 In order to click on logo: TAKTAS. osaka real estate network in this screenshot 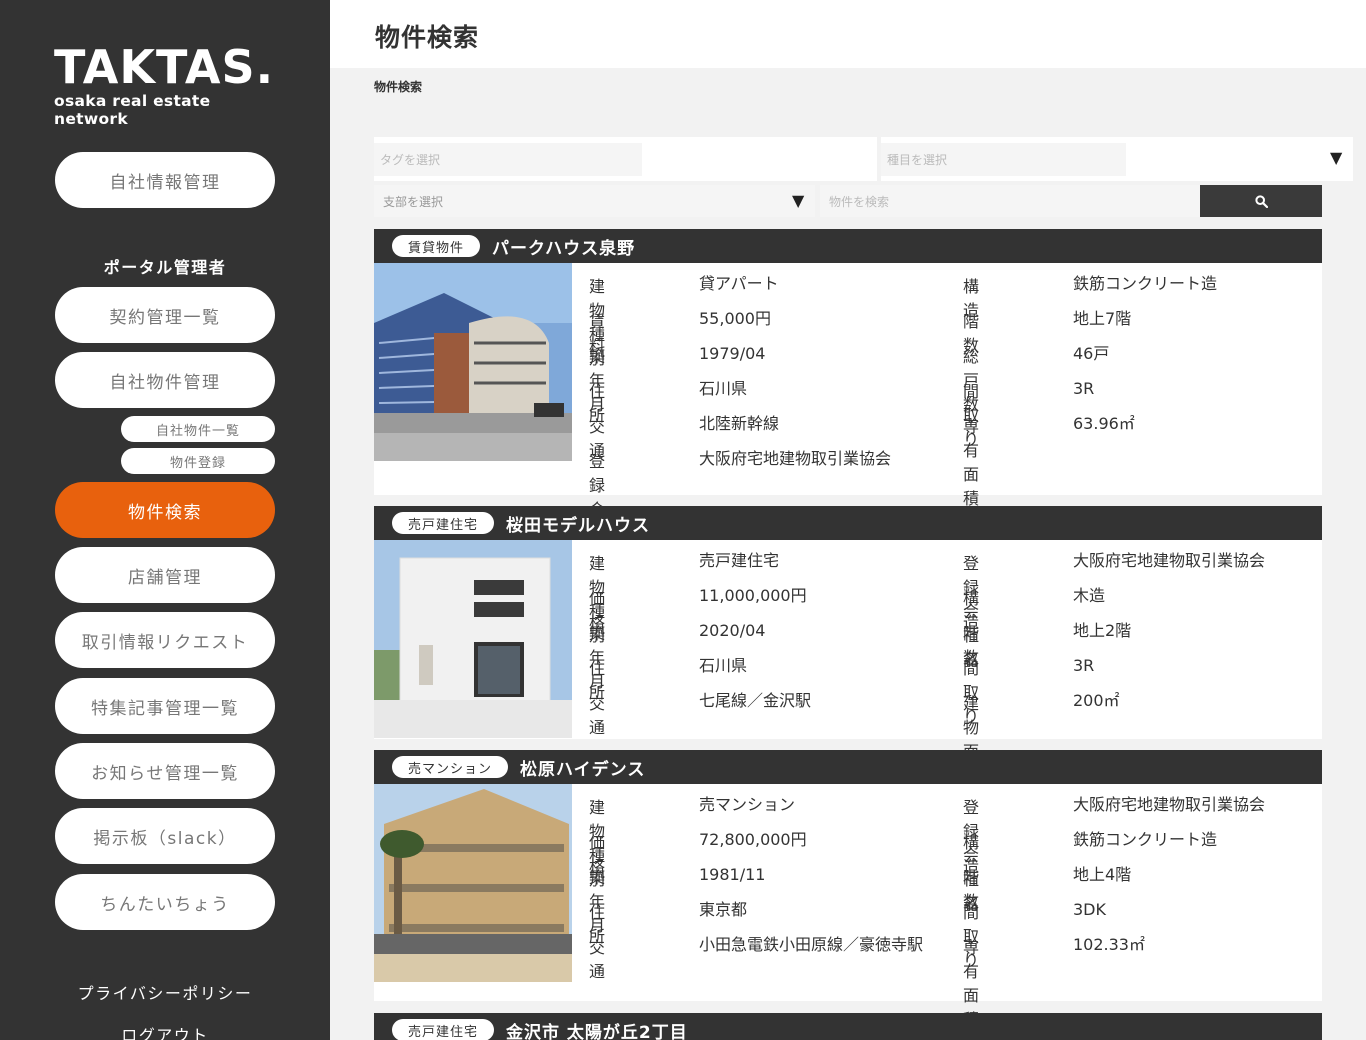, I will do `click(165, 85)`.